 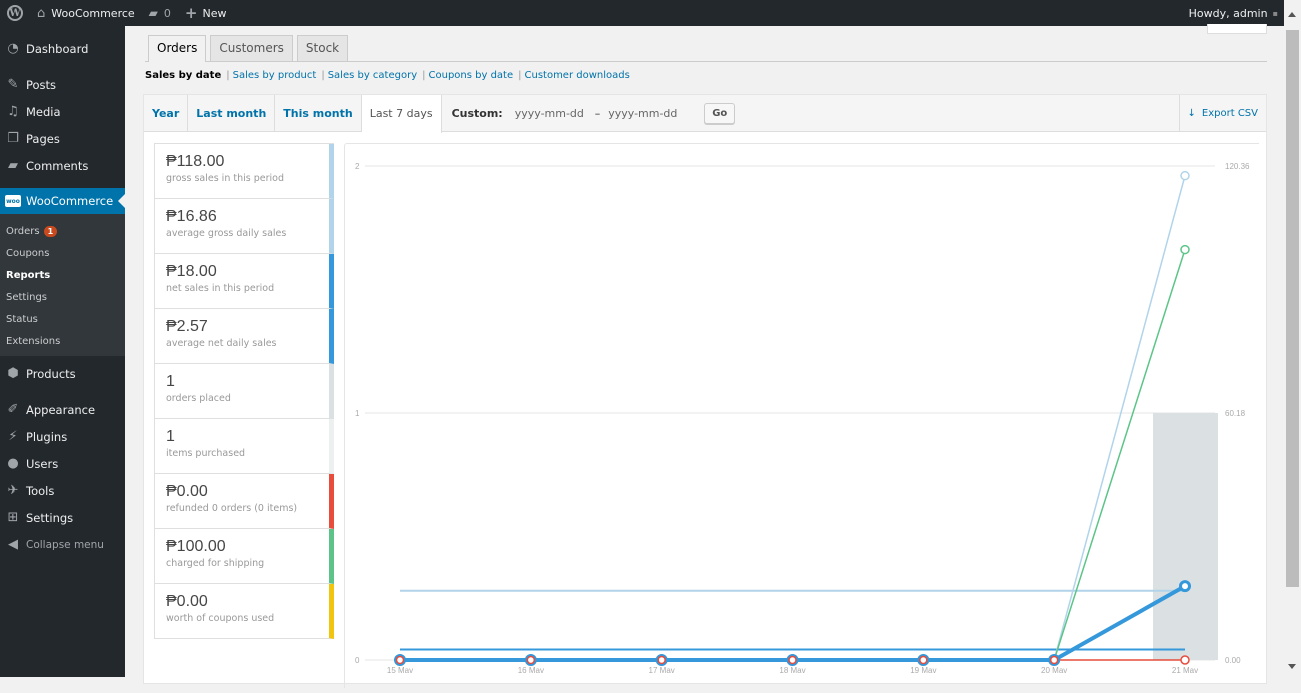 I want to click on avatar: ▪, so click(x=1275, y=13).